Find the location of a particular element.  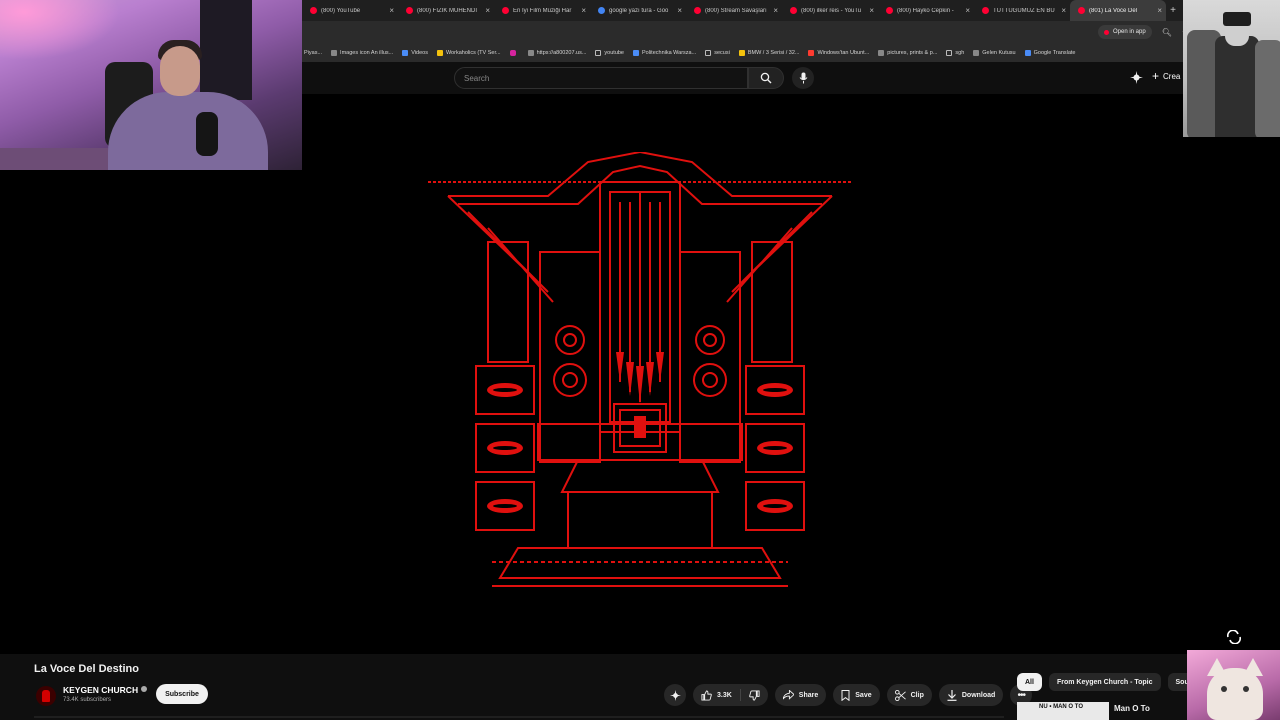

browser-tab: google yazı tura - Goo × is located at coordinates (638, 10).